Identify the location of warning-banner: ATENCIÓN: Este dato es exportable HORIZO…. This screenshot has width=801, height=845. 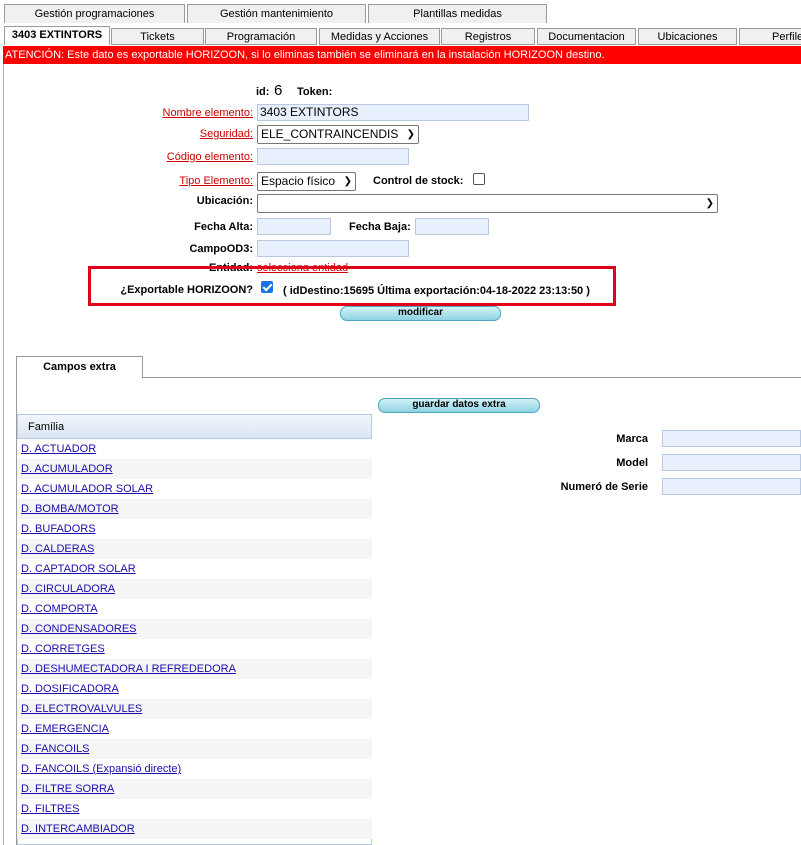
(402, 55).